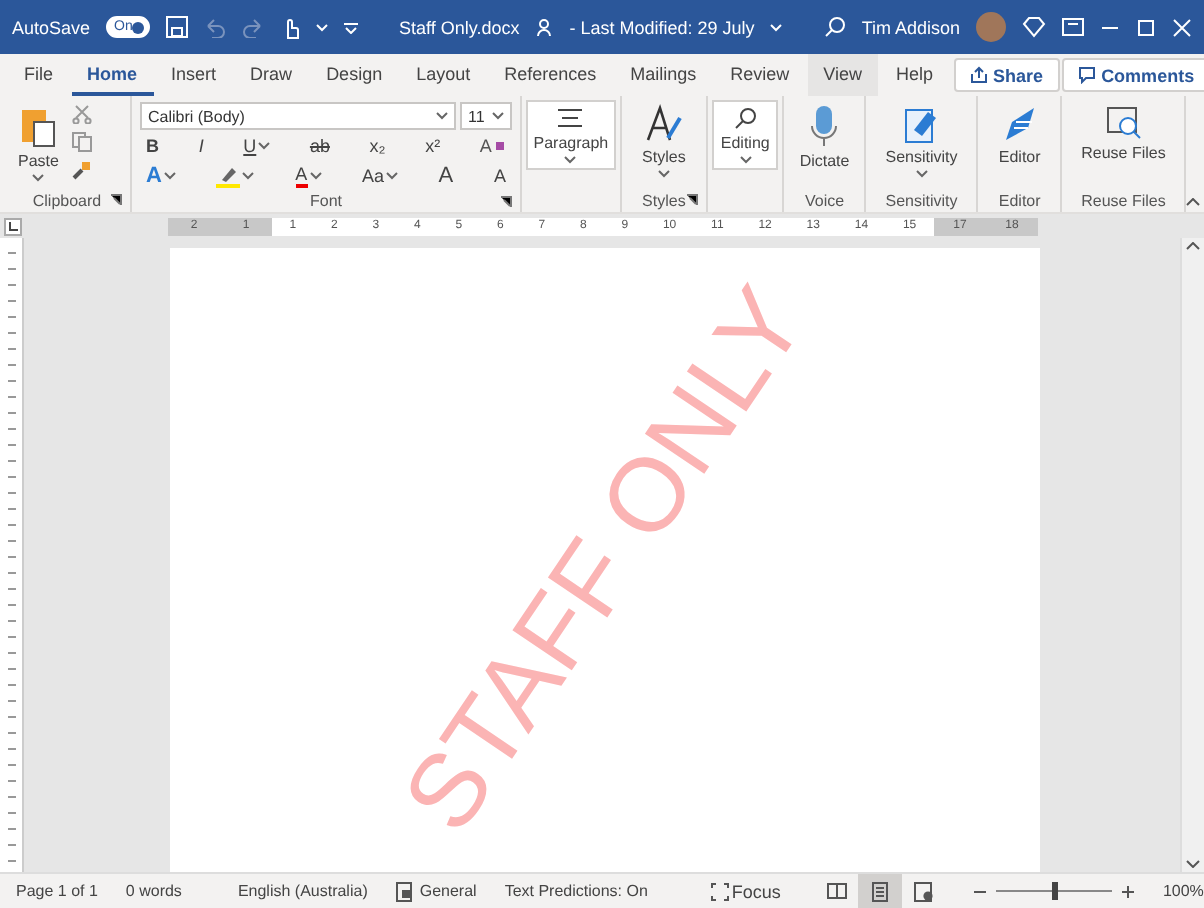  I want to click on user-name: Tim Addison, so click(911, 27).